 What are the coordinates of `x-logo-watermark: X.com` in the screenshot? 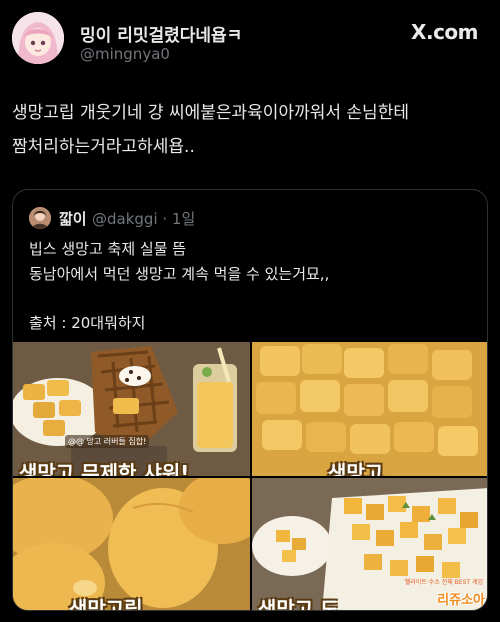 It's located at (444, 32).